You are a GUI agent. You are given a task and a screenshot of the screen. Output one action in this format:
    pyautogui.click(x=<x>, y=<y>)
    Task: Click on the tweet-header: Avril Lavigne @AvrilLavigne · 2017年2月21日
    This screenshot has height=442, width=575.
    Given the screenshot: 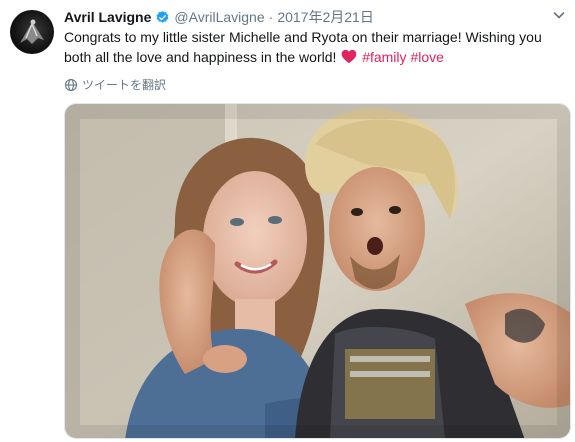 What is the action you would take?
    pyautogui.click(x=219, y=17)
    